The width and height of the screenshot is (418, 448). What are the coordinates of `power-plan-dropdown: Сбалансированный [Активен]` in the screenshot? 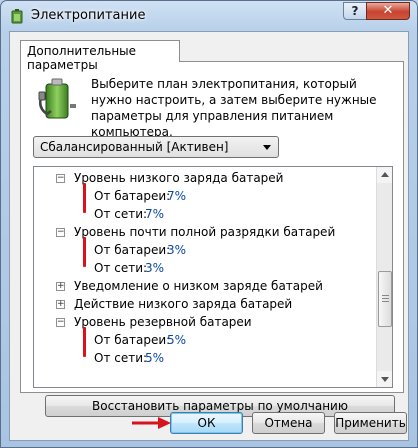 It's located at (156, 147).